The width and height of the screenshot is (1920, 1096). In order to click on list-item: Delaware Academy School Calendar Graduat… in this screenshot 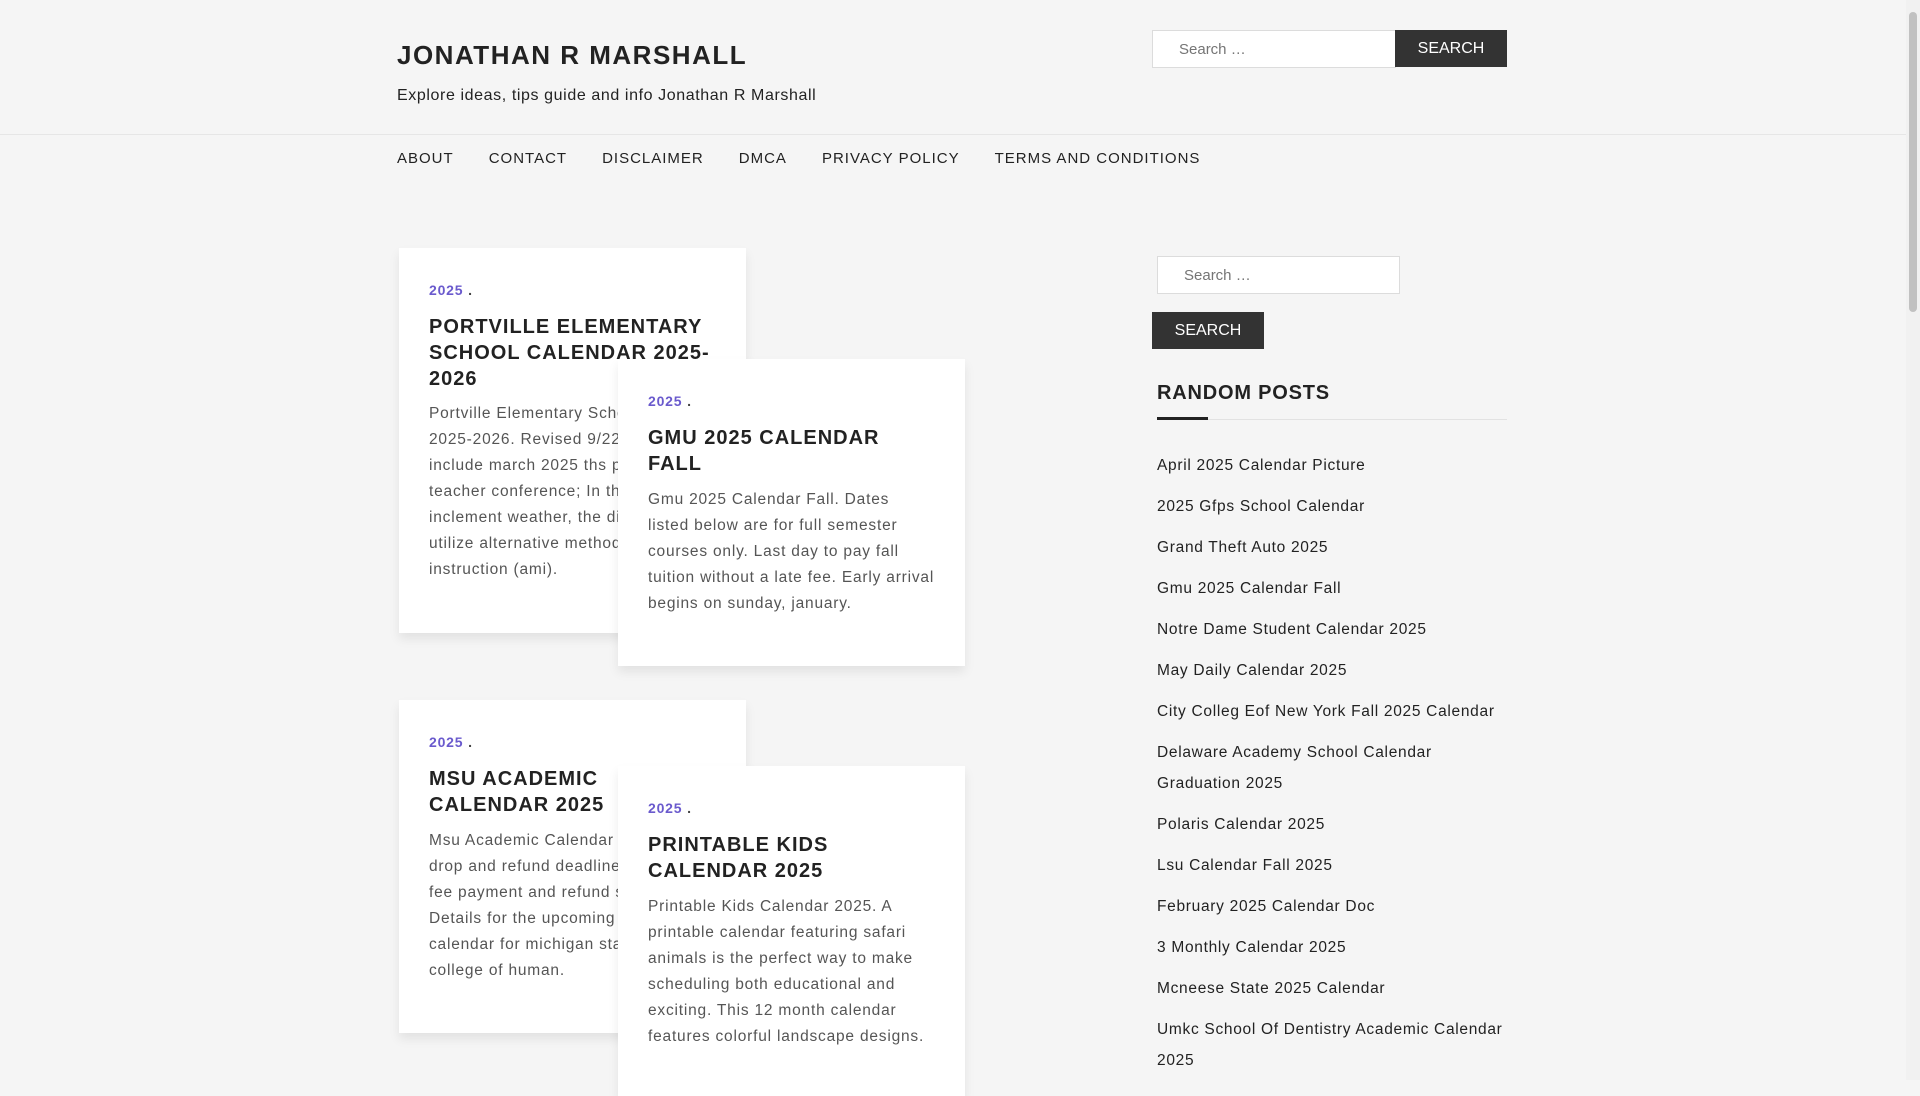, I will do `click(1337, 768)`.